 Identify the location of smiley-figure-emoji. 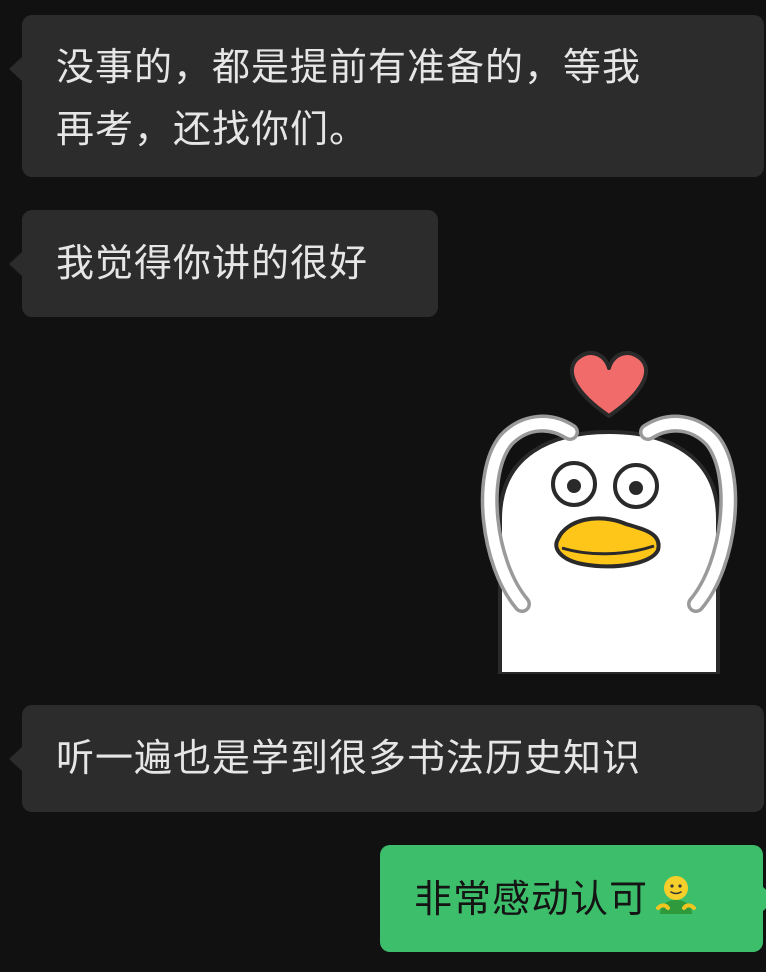
(676, 896).